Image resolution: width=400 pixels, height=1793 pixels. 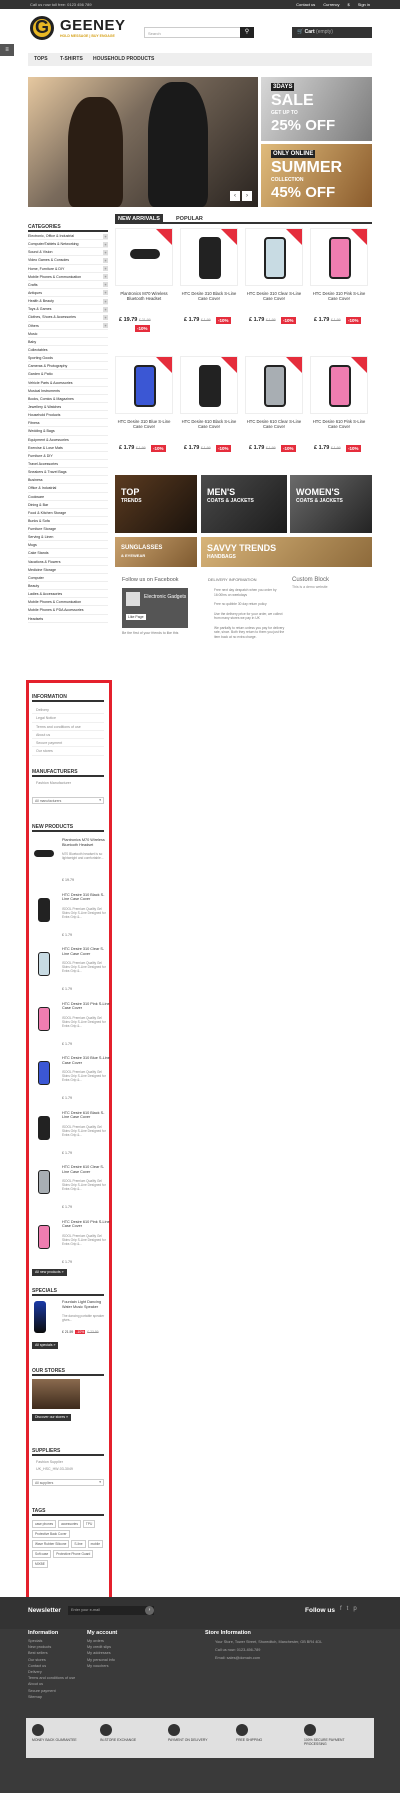 What do you see at coordinates (265, 1650) in the screenshot?
I see `footer-link: Call us now: 0123-456-789` at bounding box center [265, 1650].